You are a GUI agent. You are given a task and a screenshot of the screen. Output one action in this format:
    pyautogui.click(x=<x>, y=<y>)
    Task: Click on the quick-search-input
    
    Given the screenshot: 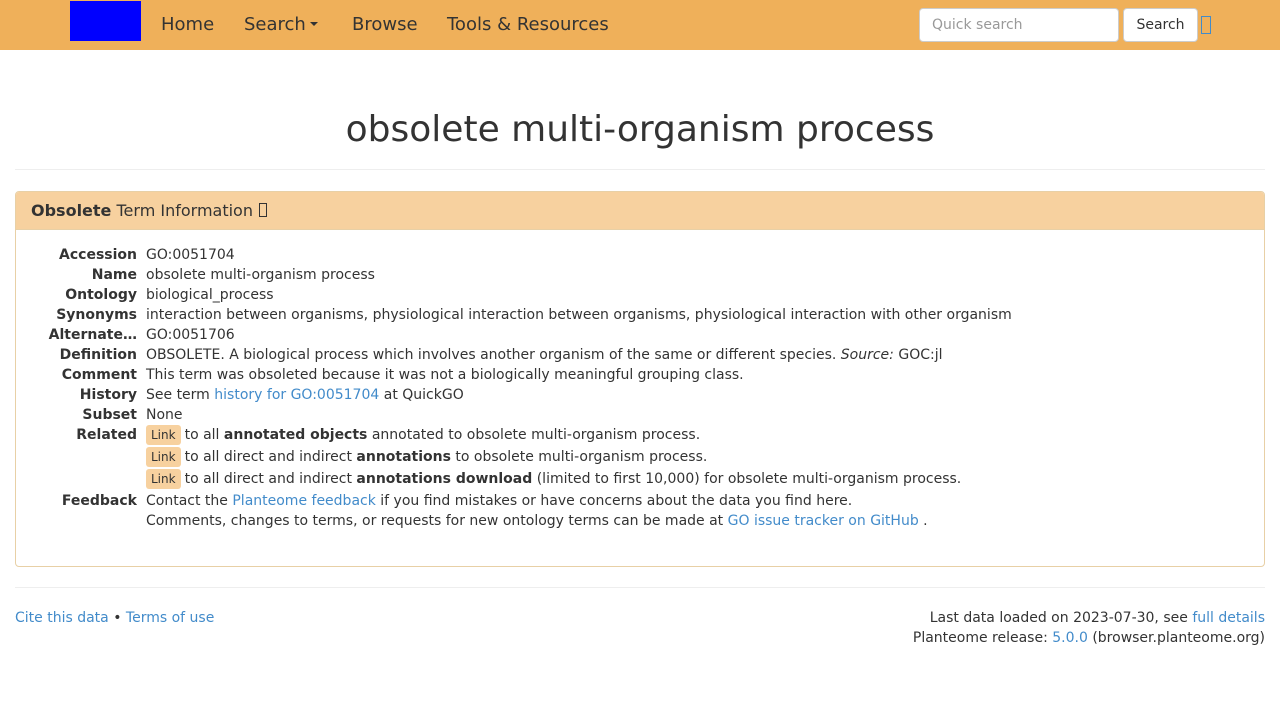 What is the action you would take?
    pyautogui.click(x=1019, y=25)
    